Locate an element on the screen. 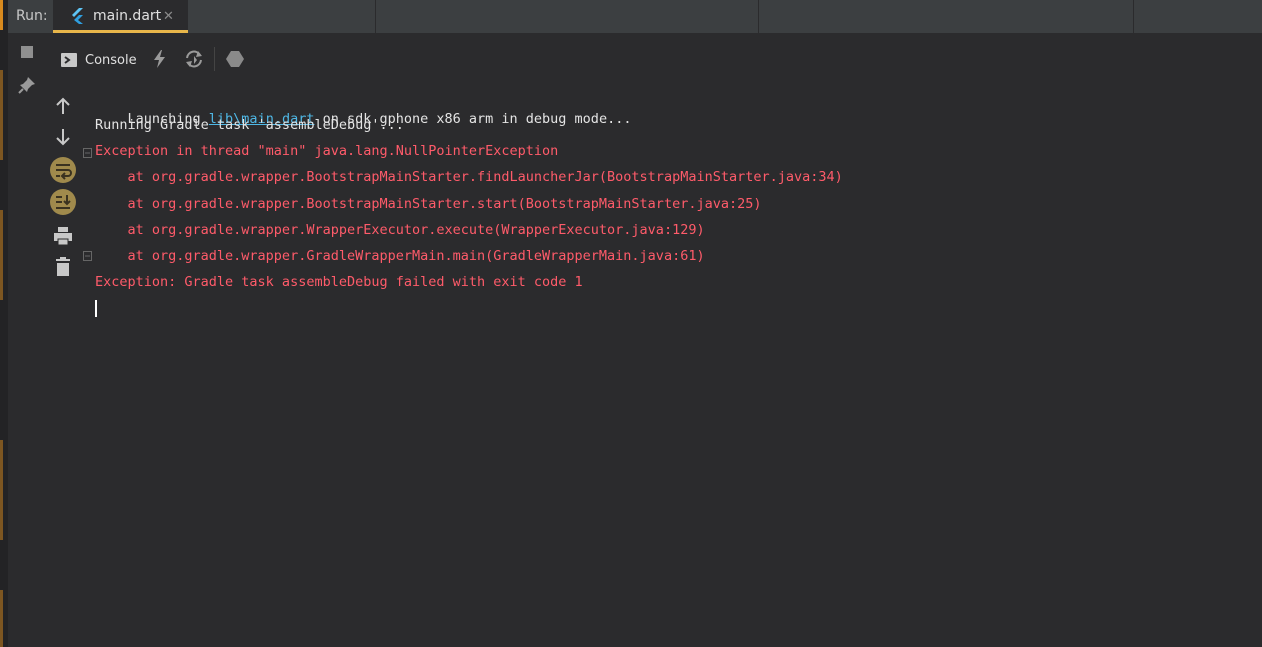  arrow-up-icon is located at coordinates (63, 106).